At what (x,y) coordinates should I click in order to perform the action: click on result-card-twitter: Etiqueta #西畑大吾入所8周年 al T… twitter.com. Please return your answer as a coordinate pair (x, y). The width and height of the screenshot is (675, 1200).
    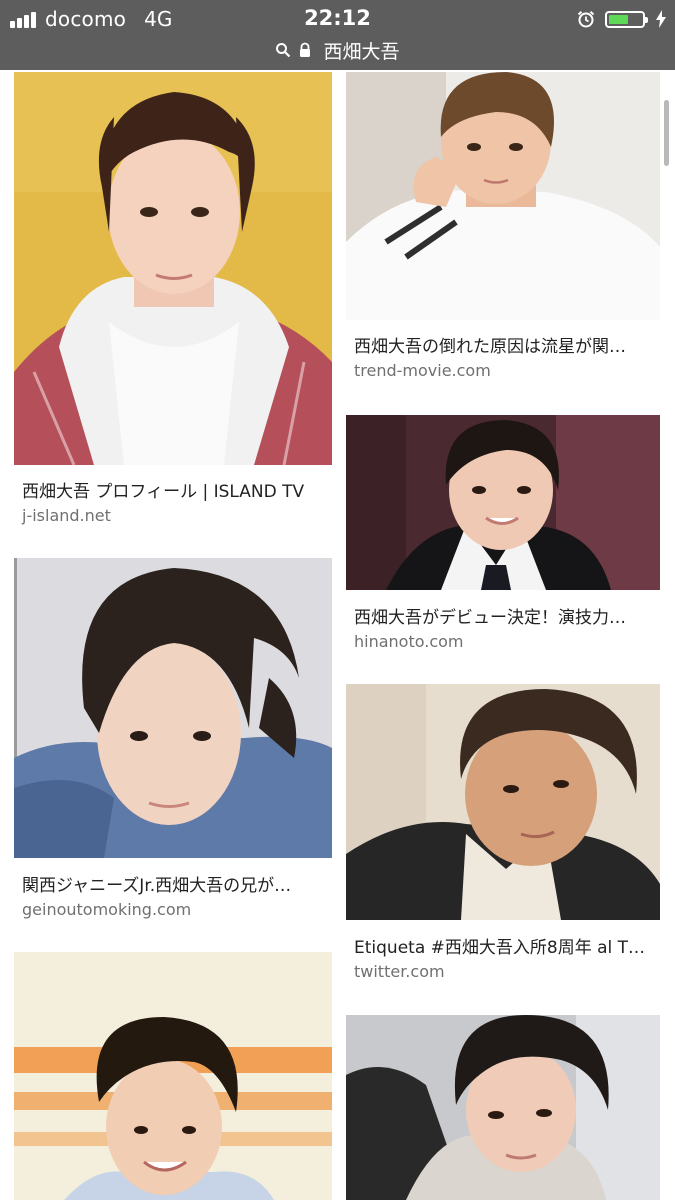
    Looking at the image, I should click on (503, 834).